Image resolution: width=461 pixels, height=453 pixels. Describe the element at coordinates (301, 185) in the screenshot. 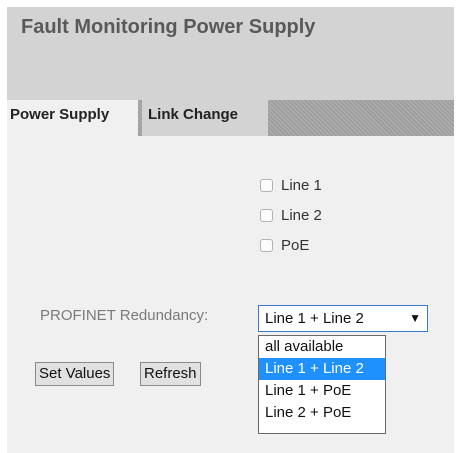

I see `line-1-label: Line 1` at that location.